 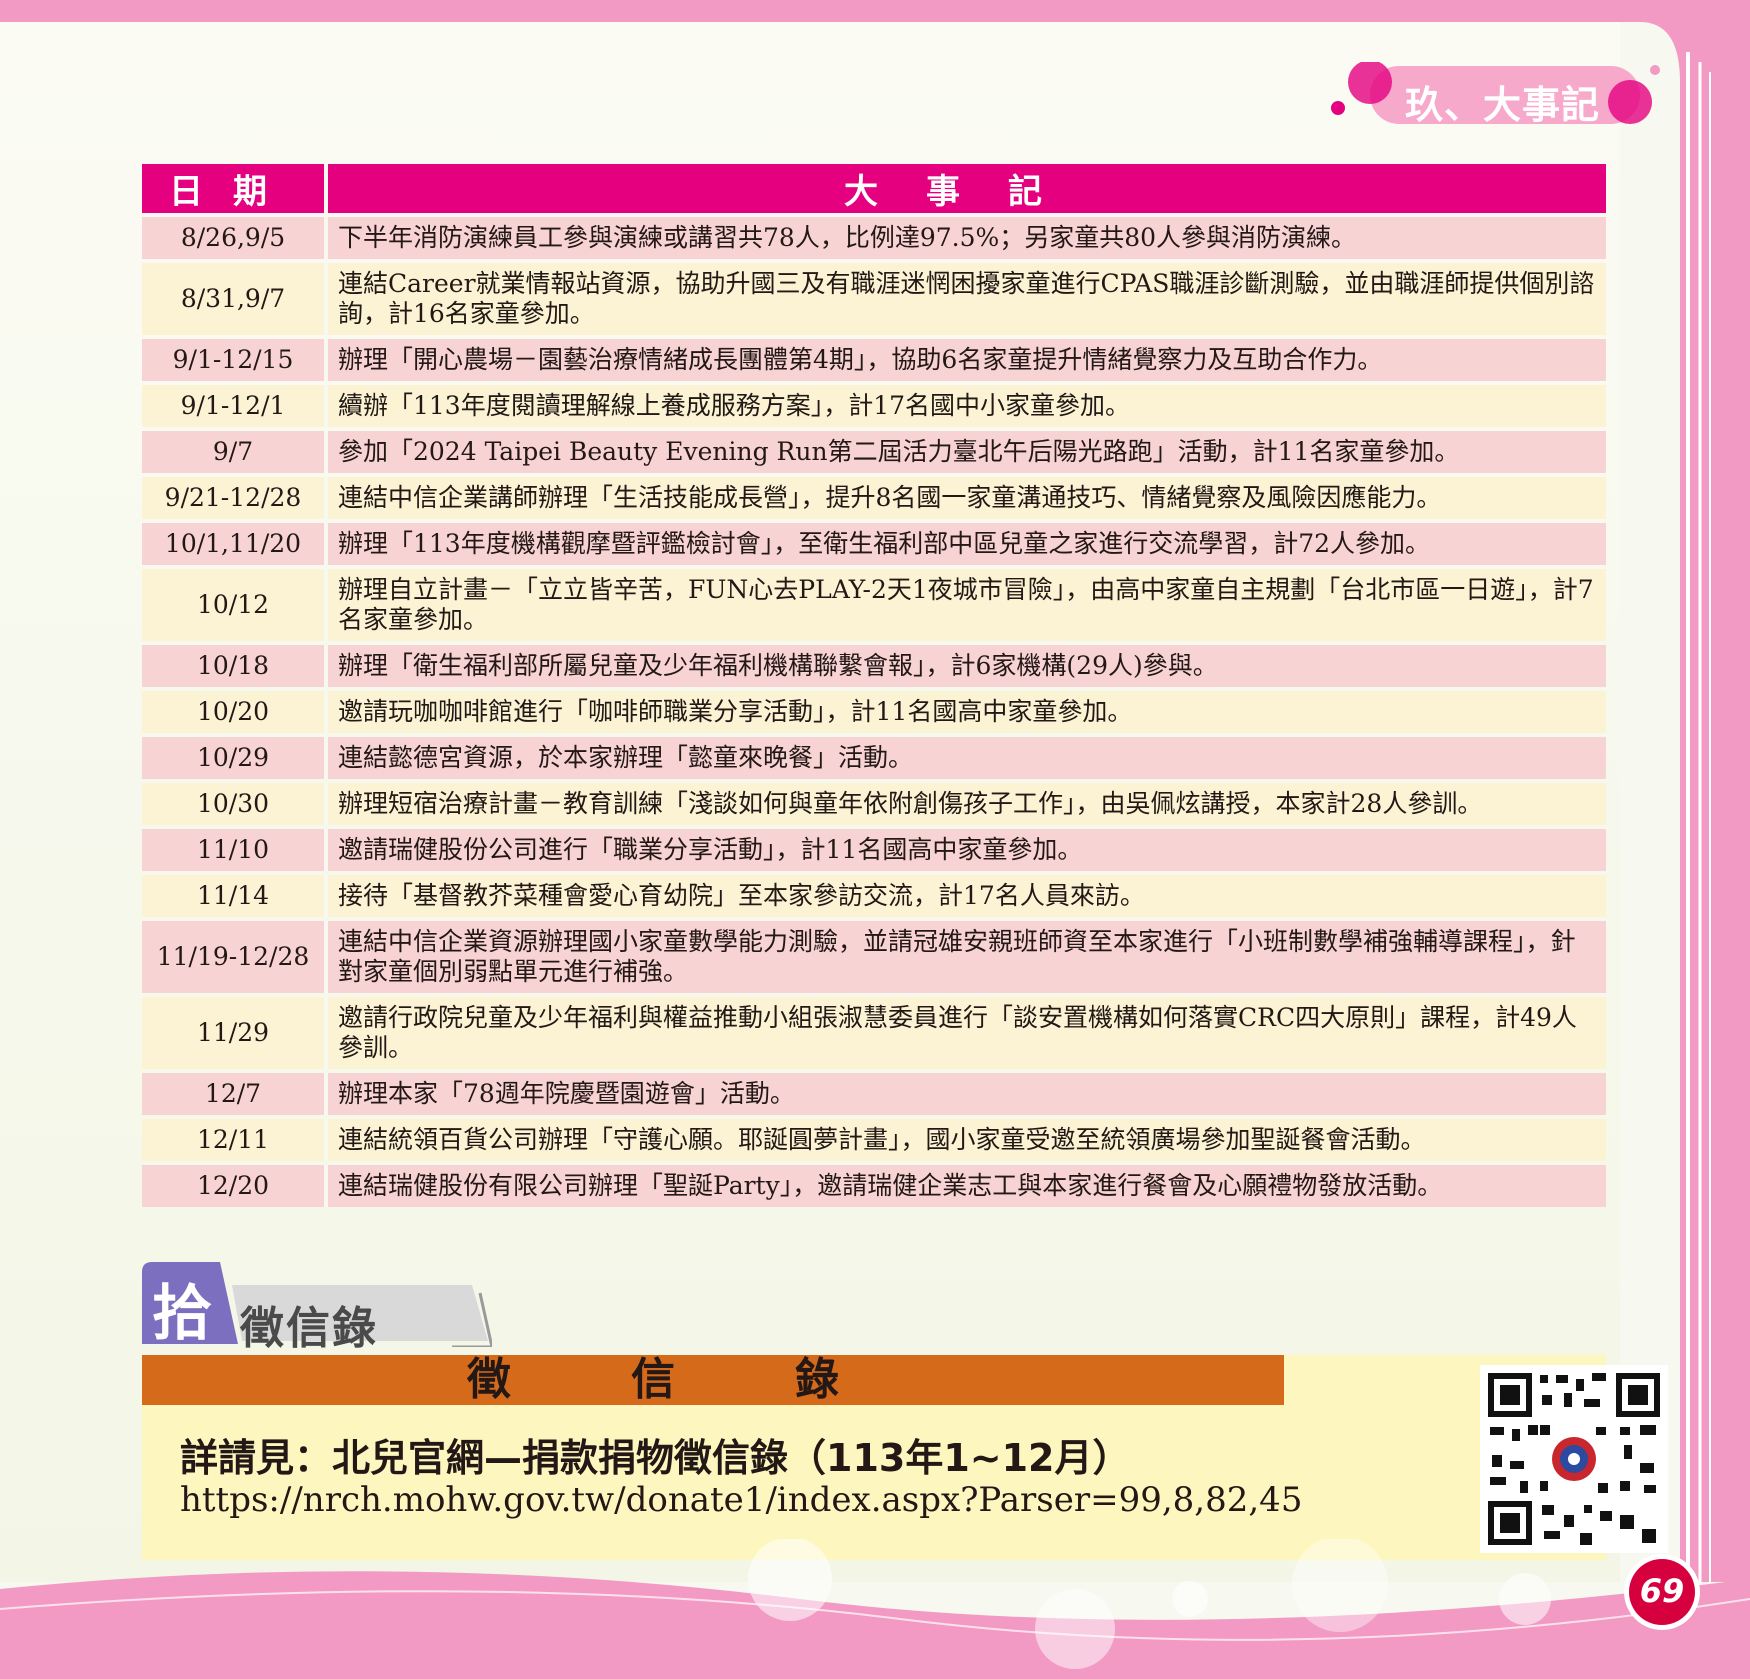 I want to click on page-number: 69, so click(x=1662, y=1591).